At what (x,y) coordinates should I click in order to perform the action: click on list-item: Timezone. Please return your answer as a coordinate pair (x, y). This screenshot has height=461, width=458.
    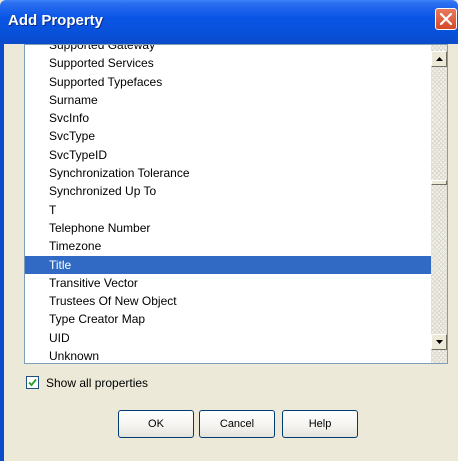
    Looking at the image, I should click on (228, 246).